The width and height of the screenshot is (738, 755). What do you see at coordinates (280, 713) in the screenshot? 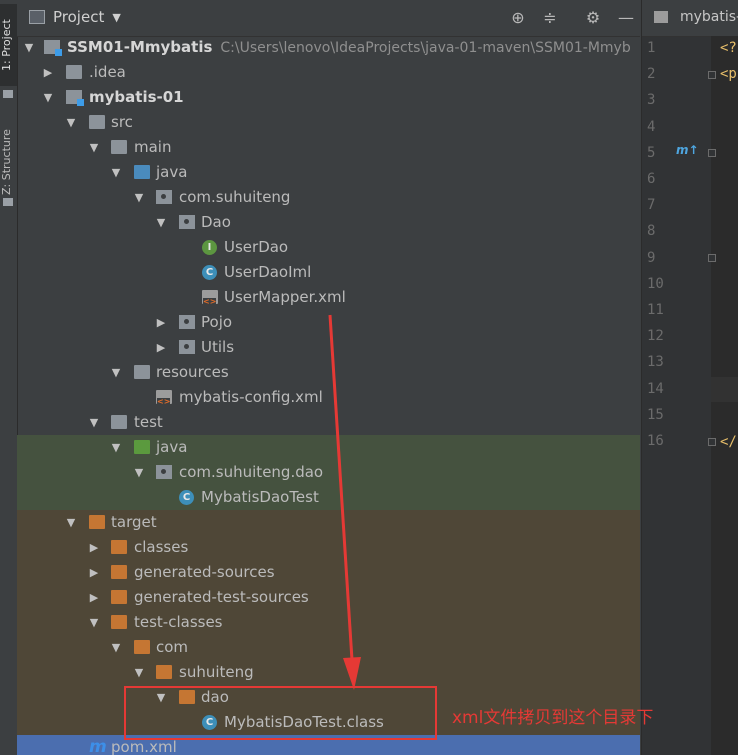
I see `annotation-box` at bounding box center [280, 713].